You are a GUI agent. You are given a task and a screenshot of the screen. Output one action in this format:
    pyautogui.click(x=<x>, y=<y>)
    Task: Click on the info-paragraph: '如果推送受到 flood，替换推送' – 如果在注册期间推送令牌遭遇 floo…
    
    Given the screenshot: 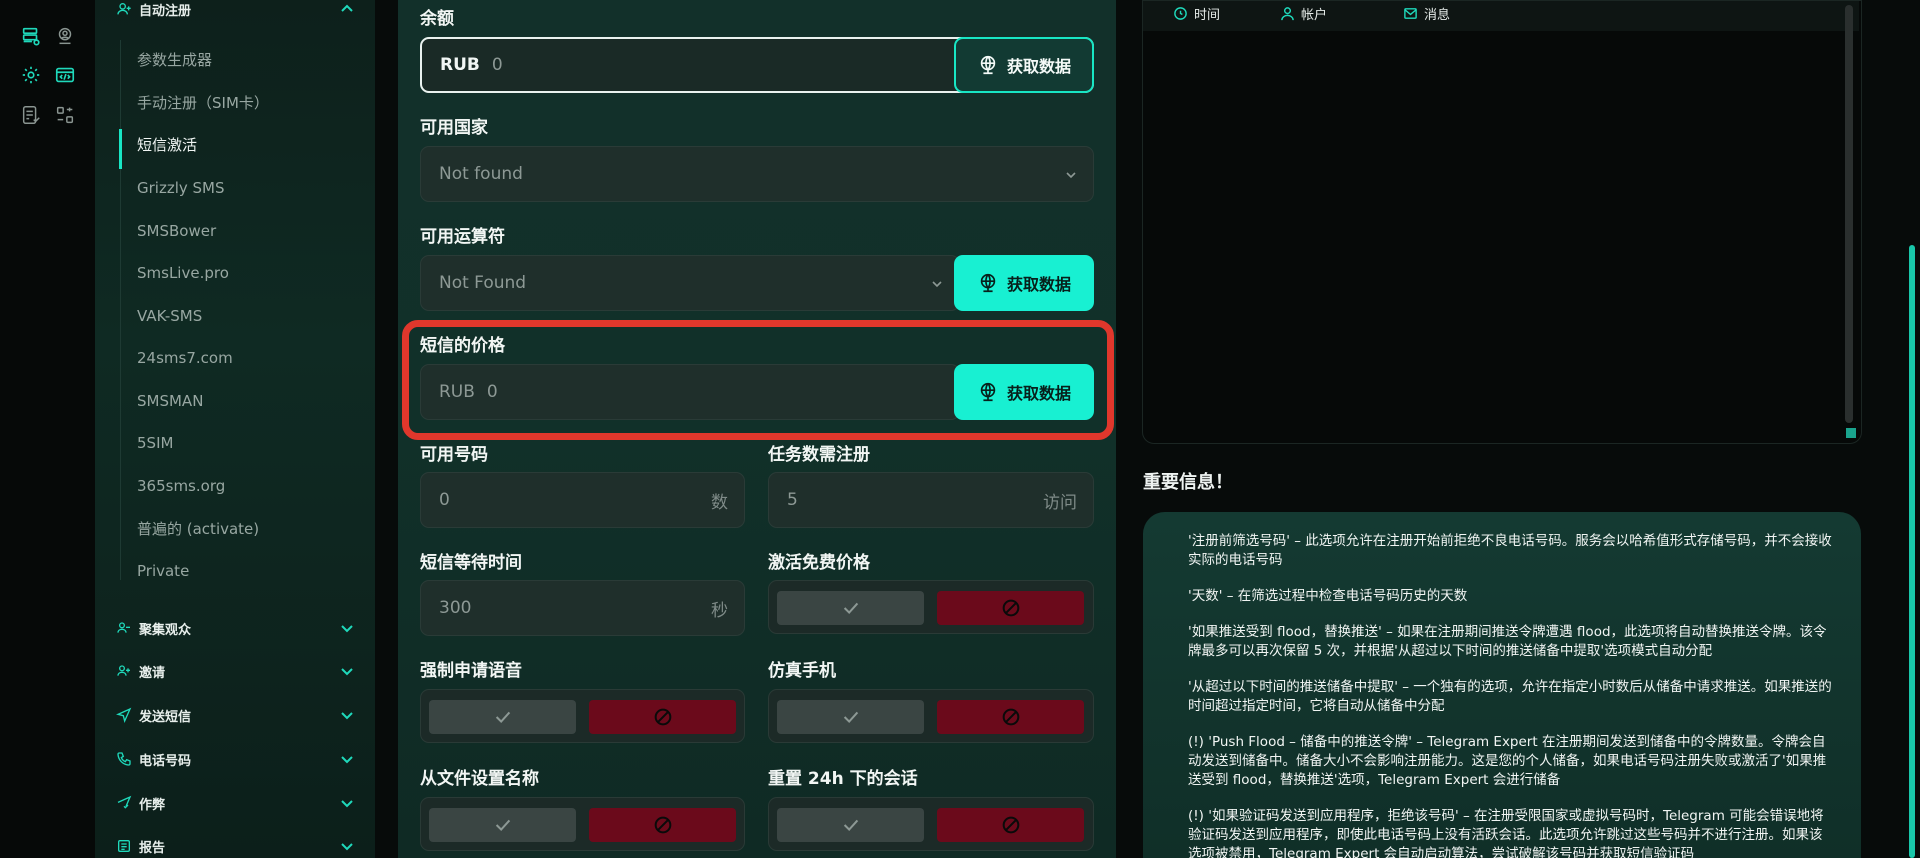 What is the action you would take?
    pyautogui.click(x=1507, y=641)
    